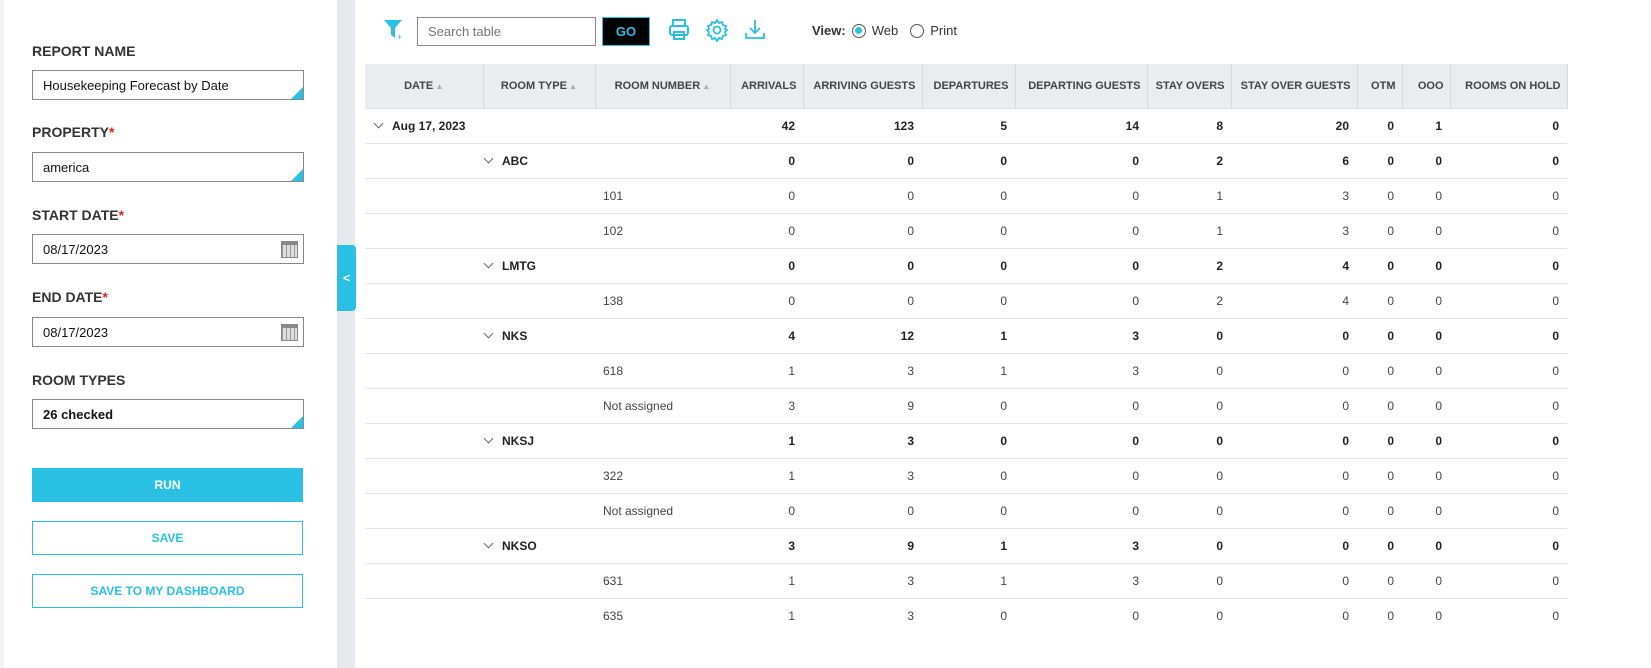 The image size is (1651, 668). What do you see at coordinates (943, 30) in the screenshot?
I see `print-label: Print` at bounding box center [943, 30].